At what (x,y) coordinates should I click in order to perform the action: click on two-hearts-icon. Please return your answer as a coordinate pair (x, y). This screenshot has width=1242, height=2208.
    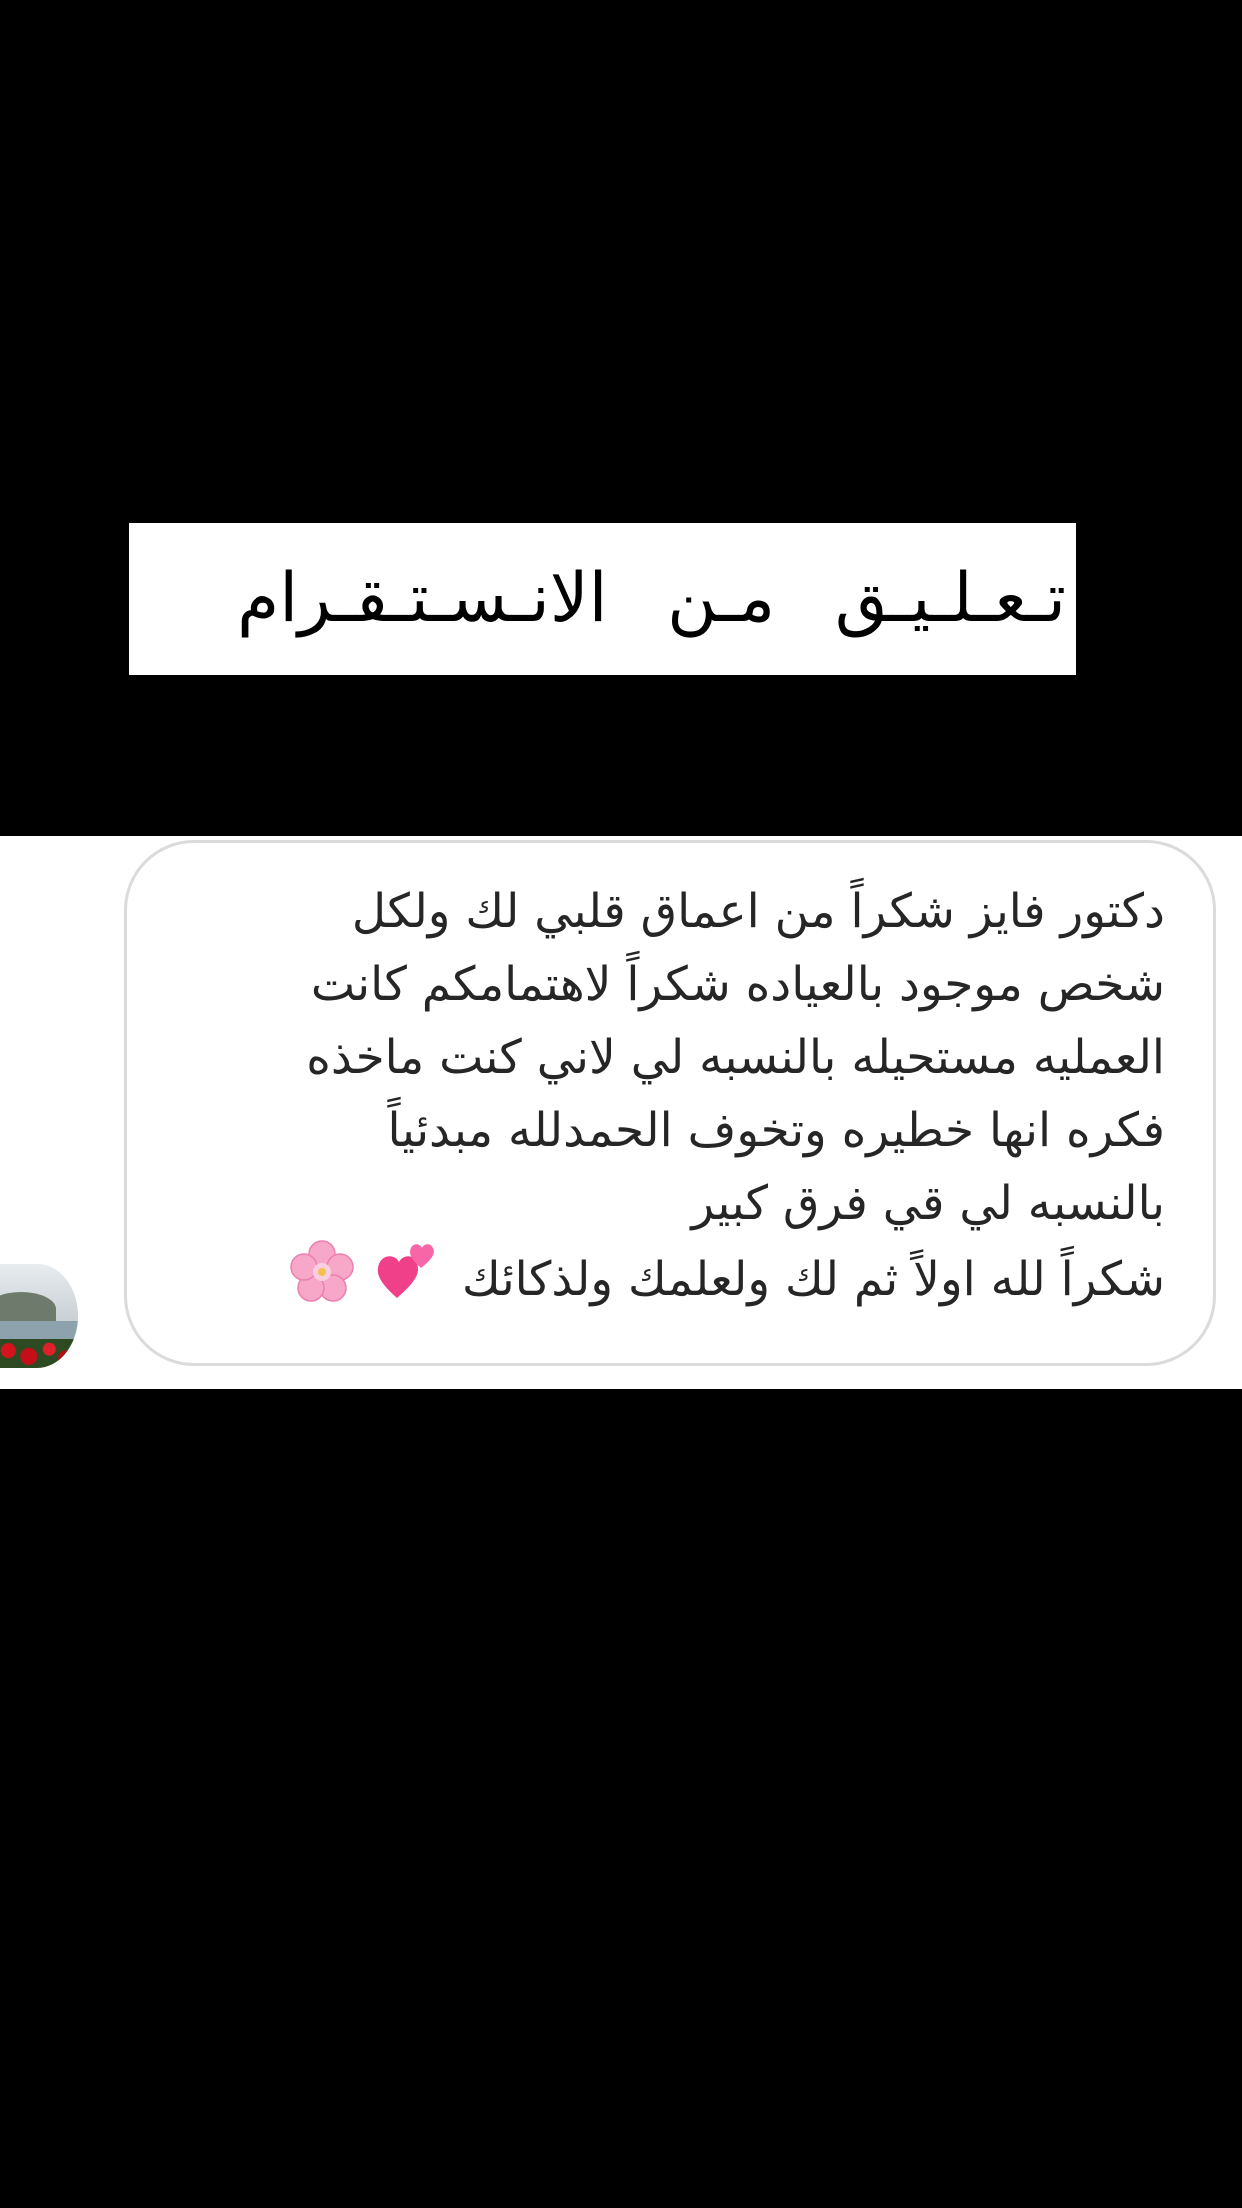
    Looking at the image, I should click on (408, 1282).